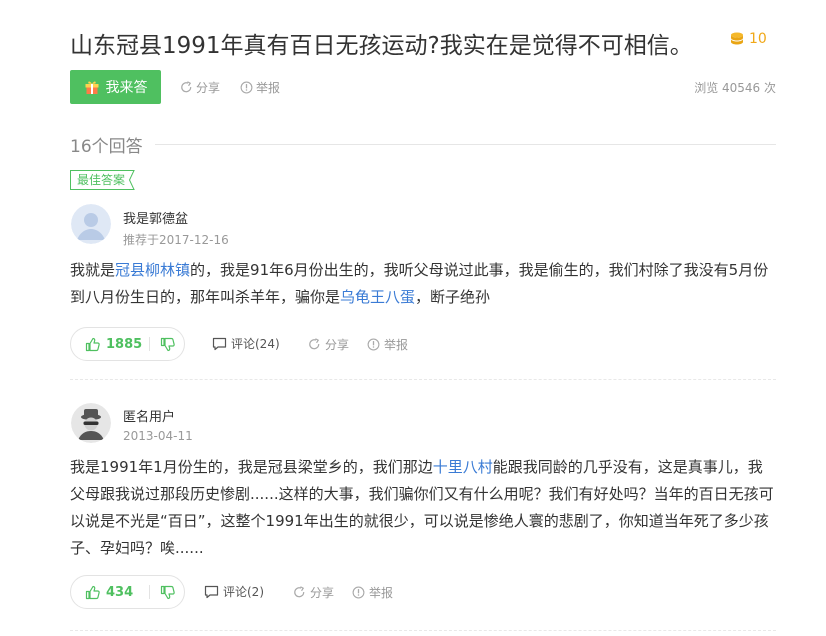 This screenshot has height=636, width=826. I want to click on vote-box: 434, so click(127, 592).